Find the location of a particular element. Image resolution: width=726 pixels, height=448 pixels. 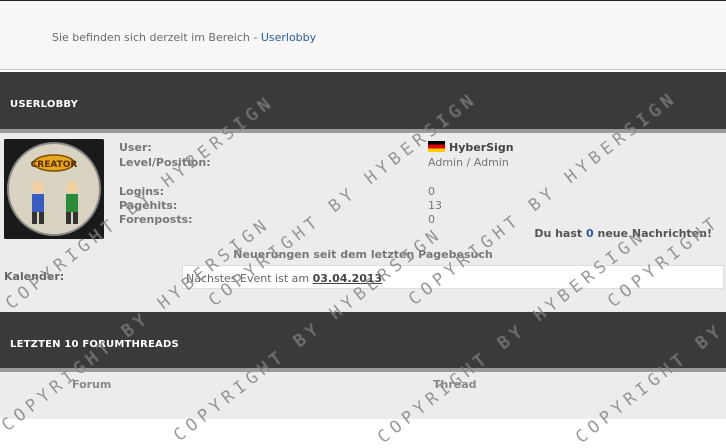

userlobby-title: USERLOBBY is located at coordinates (44, 104).